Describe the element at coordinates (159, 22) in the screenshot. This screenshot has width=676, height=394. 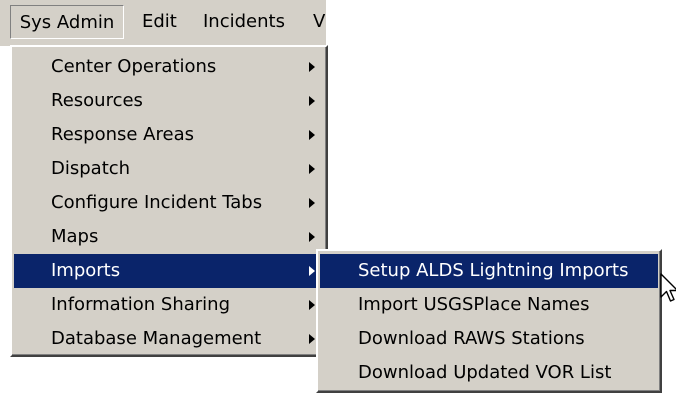
I see `menu-edit: Edit` at that location.